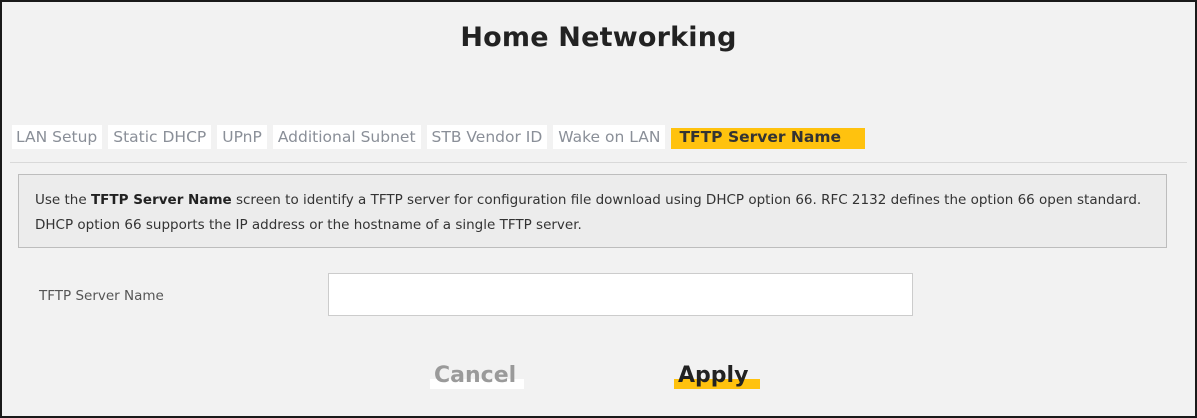 The height and width of the screenshot is (418, 1197). What do you see at coordinates (242, 137) in the screenshot?
I see `tab-upnp: UPnP` at bounding box center [242, 137].